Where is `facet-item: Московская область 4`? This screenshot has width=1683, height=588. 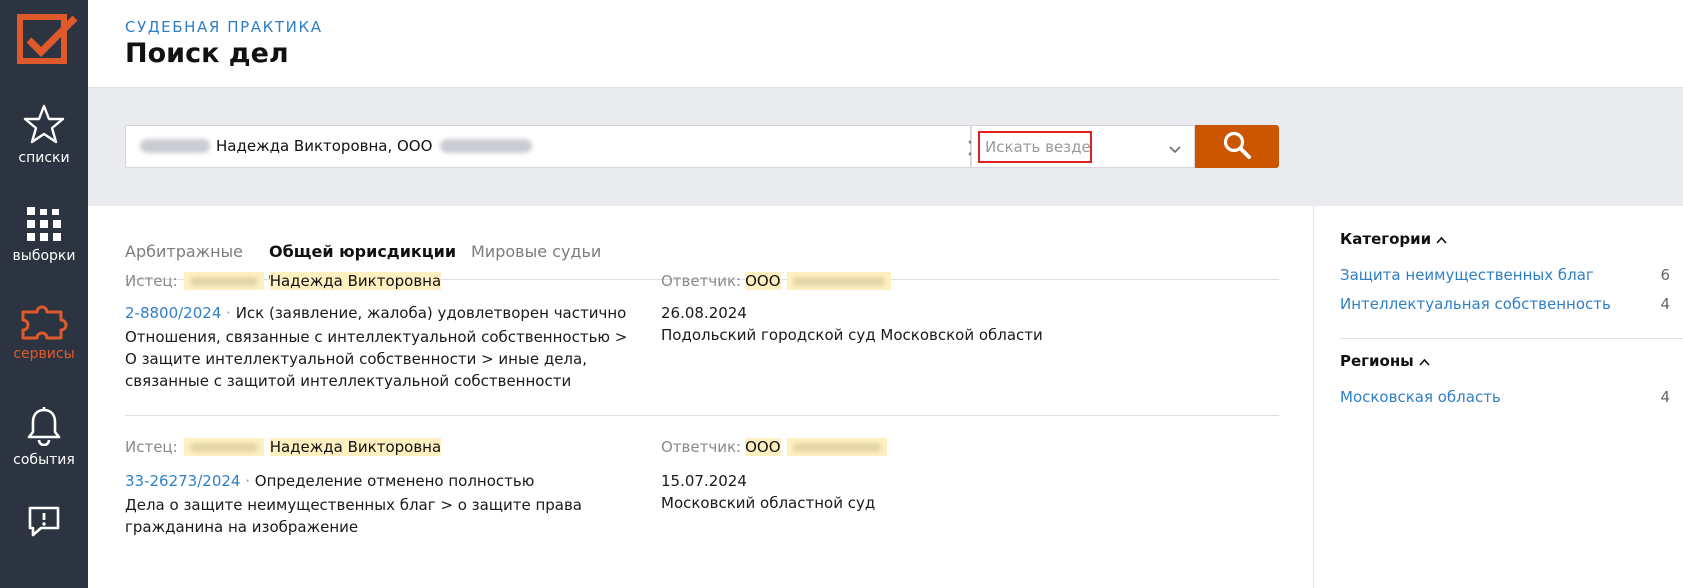 facet-item: Московская область 4 is located at coordinates (1505, 397).